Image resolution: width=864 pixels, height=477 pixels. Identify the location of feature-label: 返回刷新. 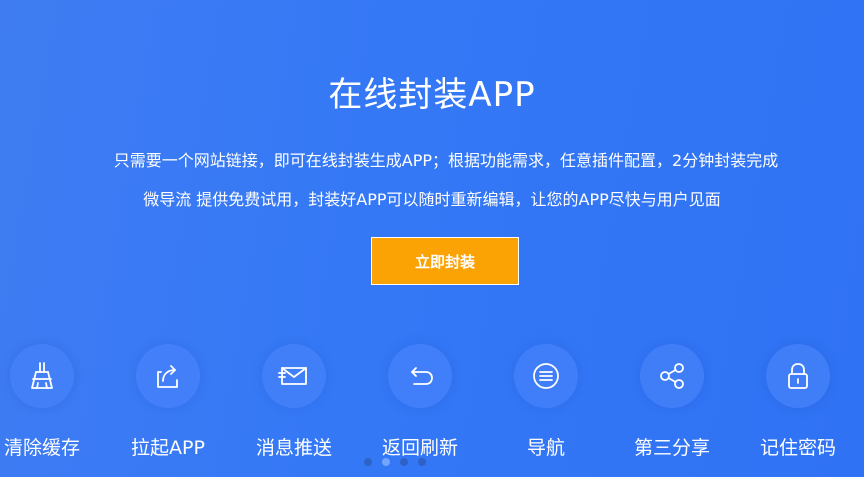
(419, 448).